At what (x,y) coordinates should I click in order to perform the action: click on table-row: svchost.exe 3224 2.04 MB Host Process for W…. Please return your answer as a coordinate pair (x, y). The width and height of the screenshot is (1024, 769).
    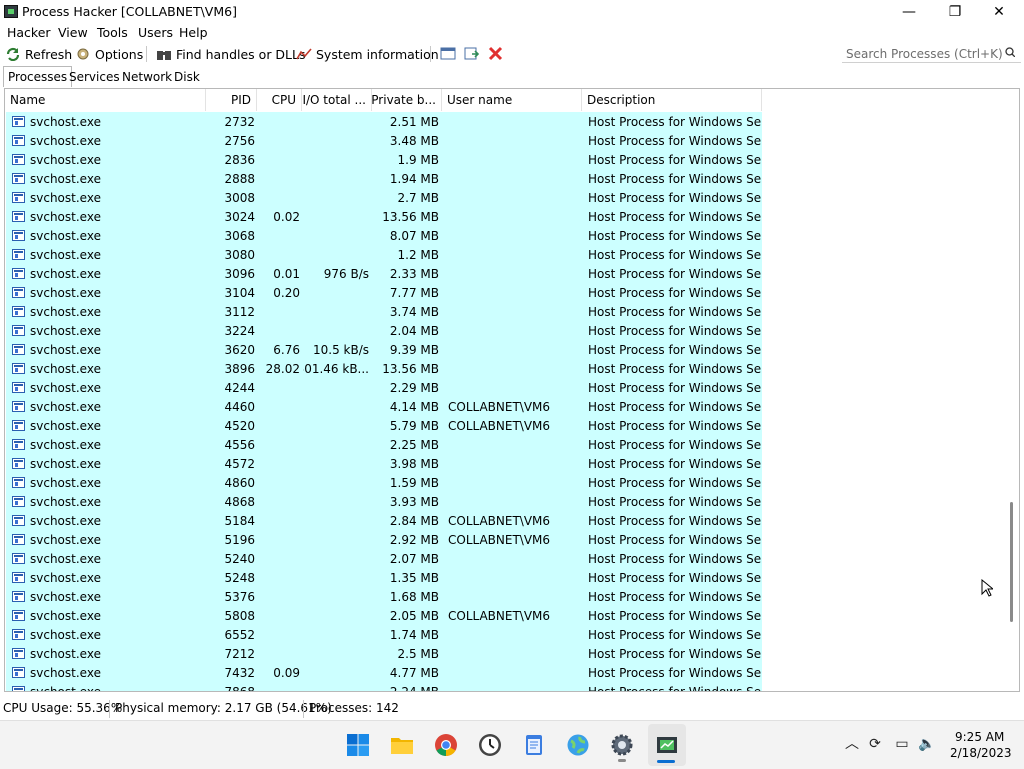
    Looking at the image, I should click on (384, 330).